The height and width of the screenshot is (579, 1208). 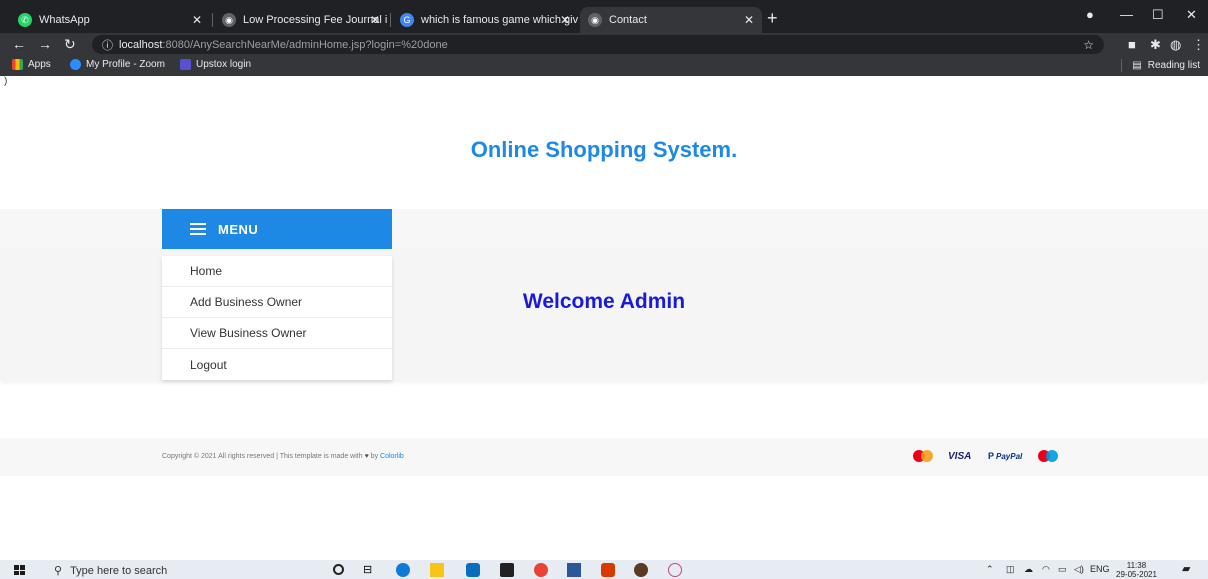 I want to click on tab-game: G which is famous game which give ✕, so click(x=485, y=20).